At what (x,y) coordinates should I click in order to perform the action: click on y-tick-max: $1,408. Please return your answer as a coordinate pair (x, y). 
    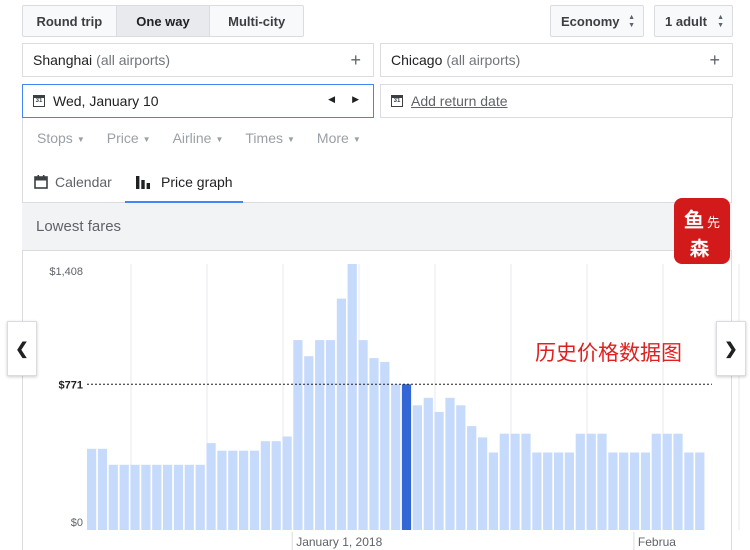
    Looking at the image, I should click on (66, 272).